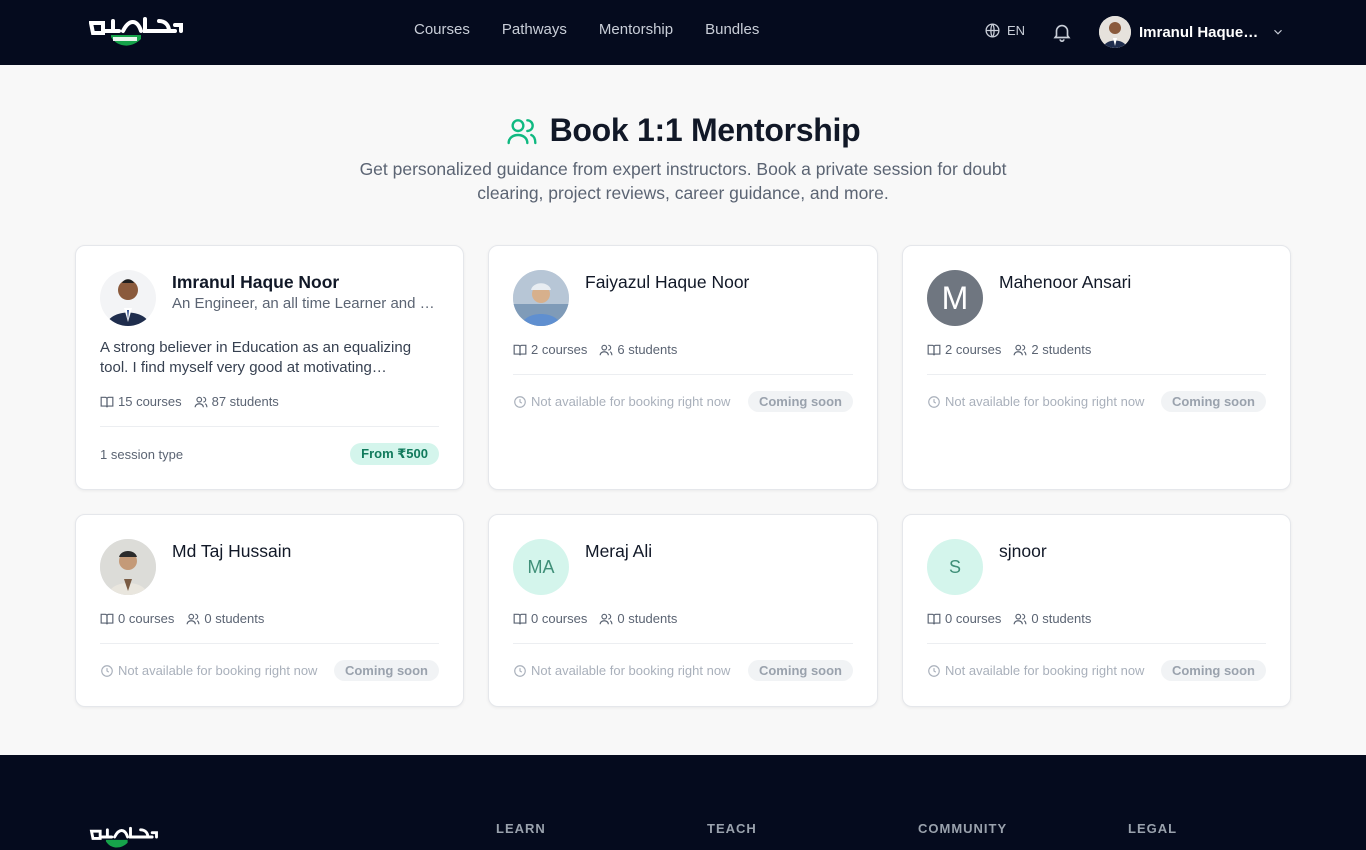 The image size is (1366, 850). What do you see at coordinates (586, 29) in the screenshot?
I see `main-nav: Courses Pathways Mentorship Bundles` at bounding box center [586, 29].